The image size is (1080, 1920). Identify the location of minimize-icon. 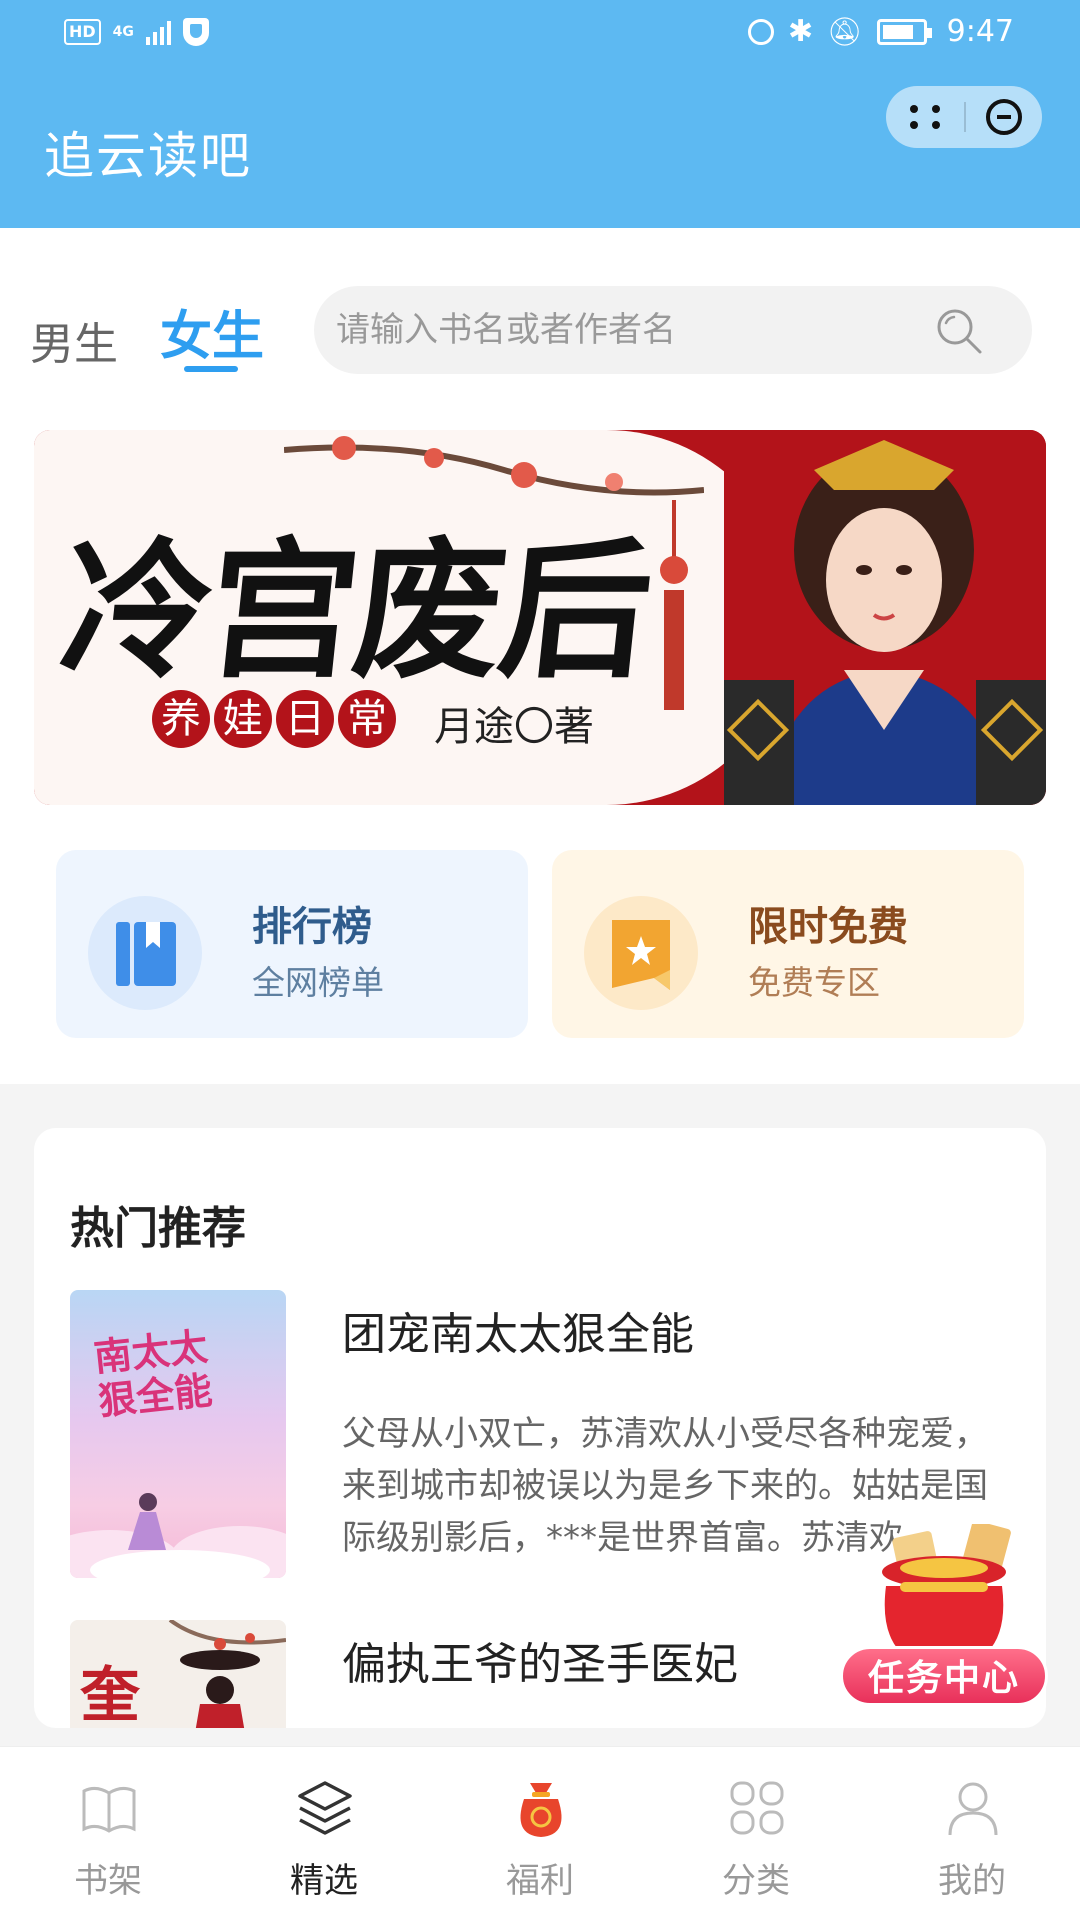
(1004, 117).